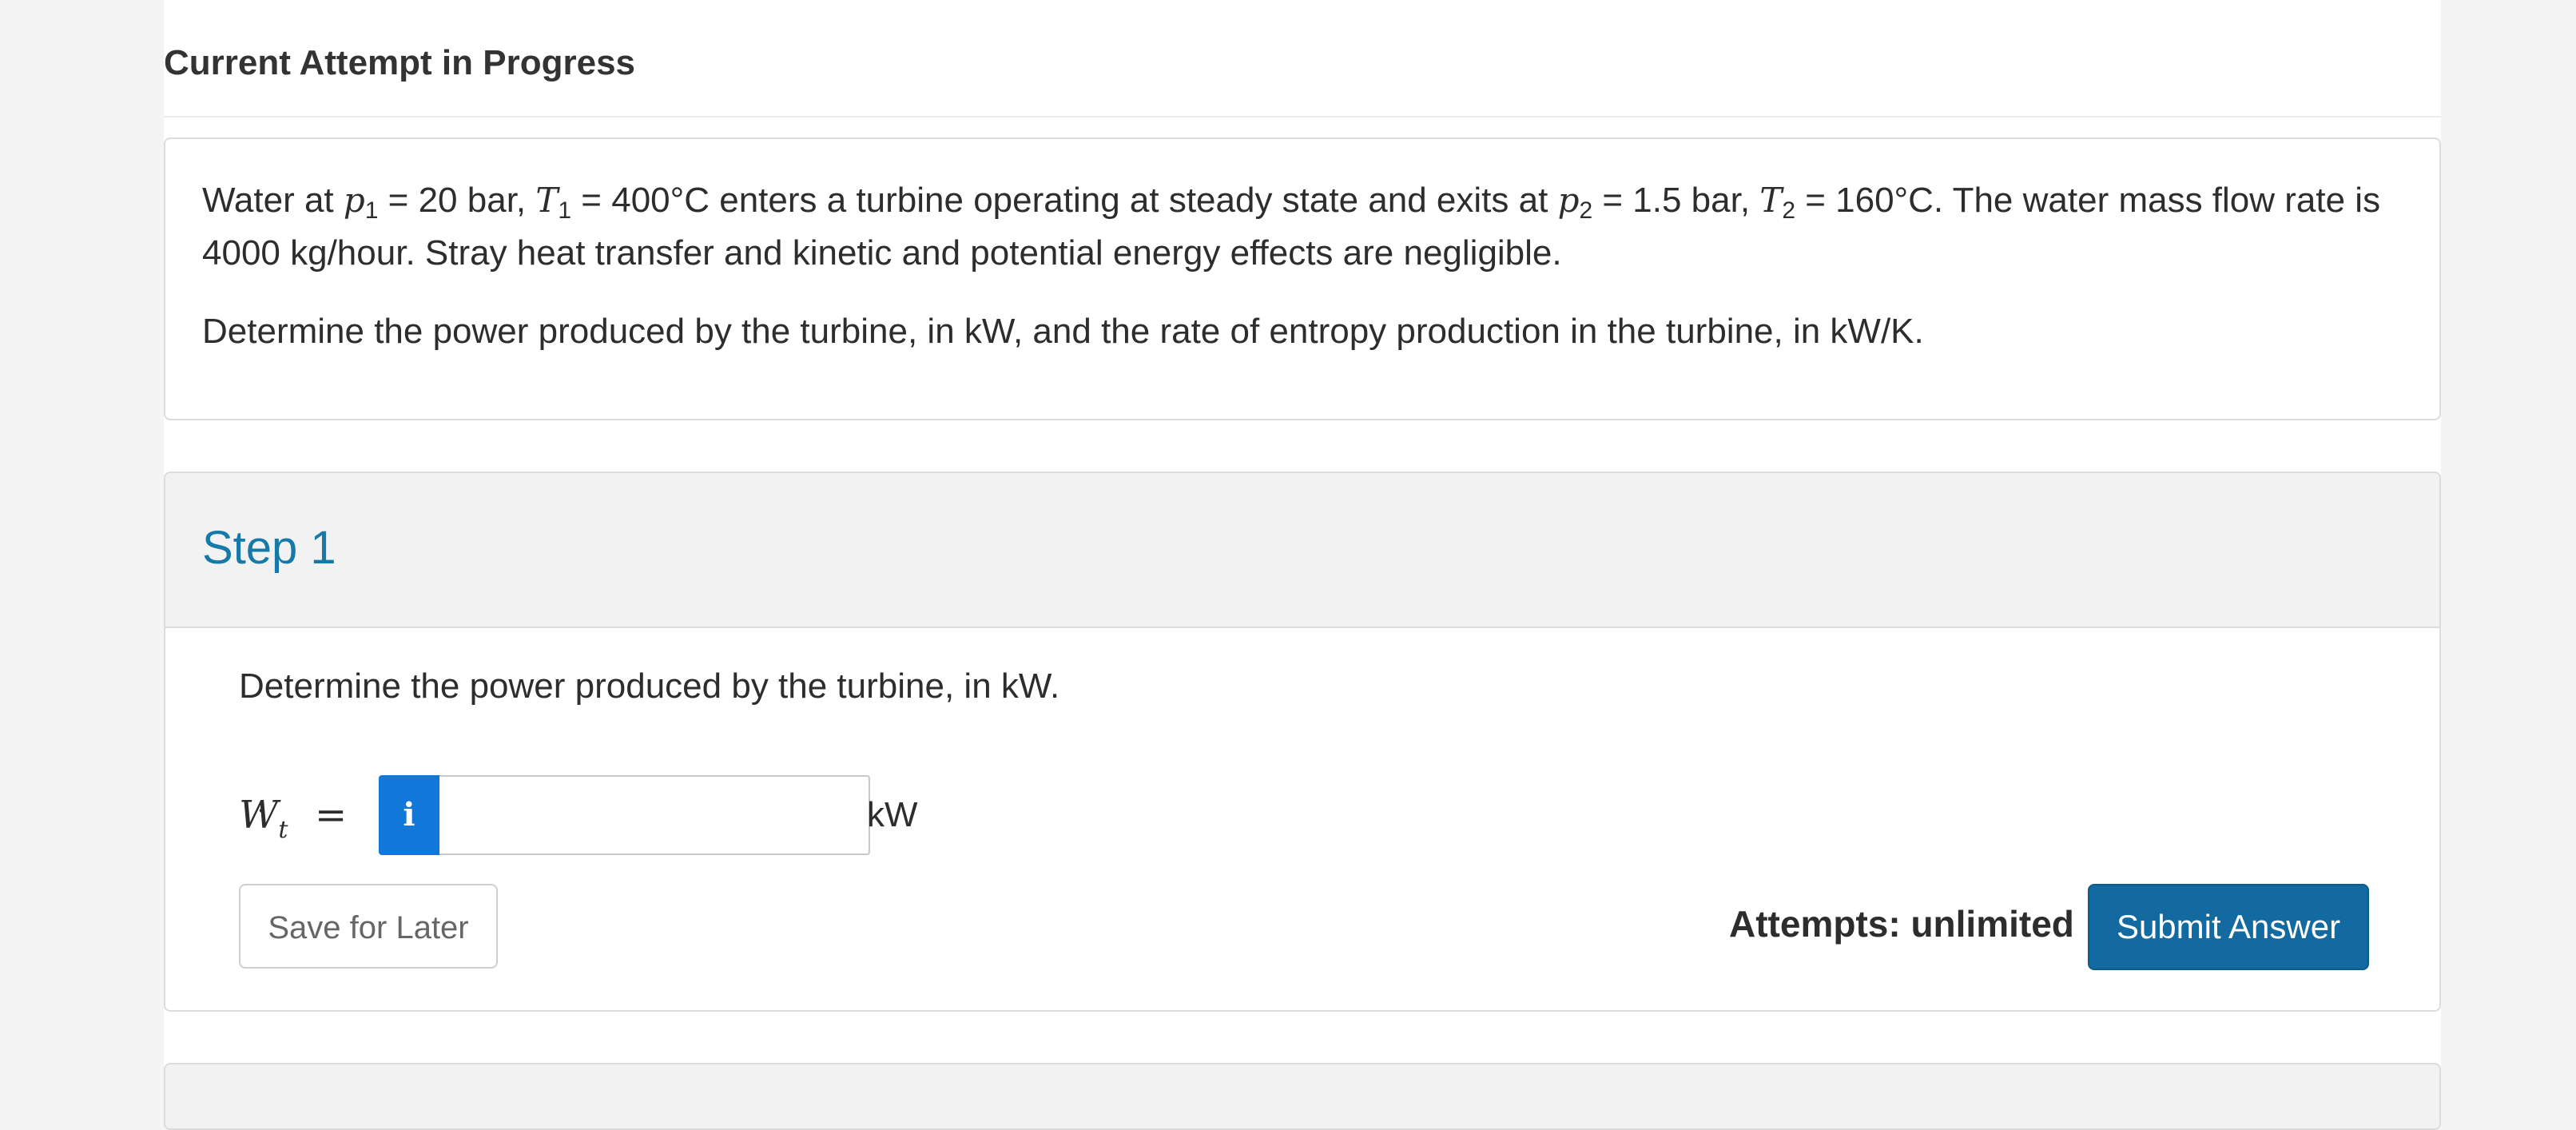 The height and width of the screenshot is (1130, 2576). What do you see at coordinates (1771, 200) in the screenshot?
I see `var-t2: T` at bounding box center [1771, 200].